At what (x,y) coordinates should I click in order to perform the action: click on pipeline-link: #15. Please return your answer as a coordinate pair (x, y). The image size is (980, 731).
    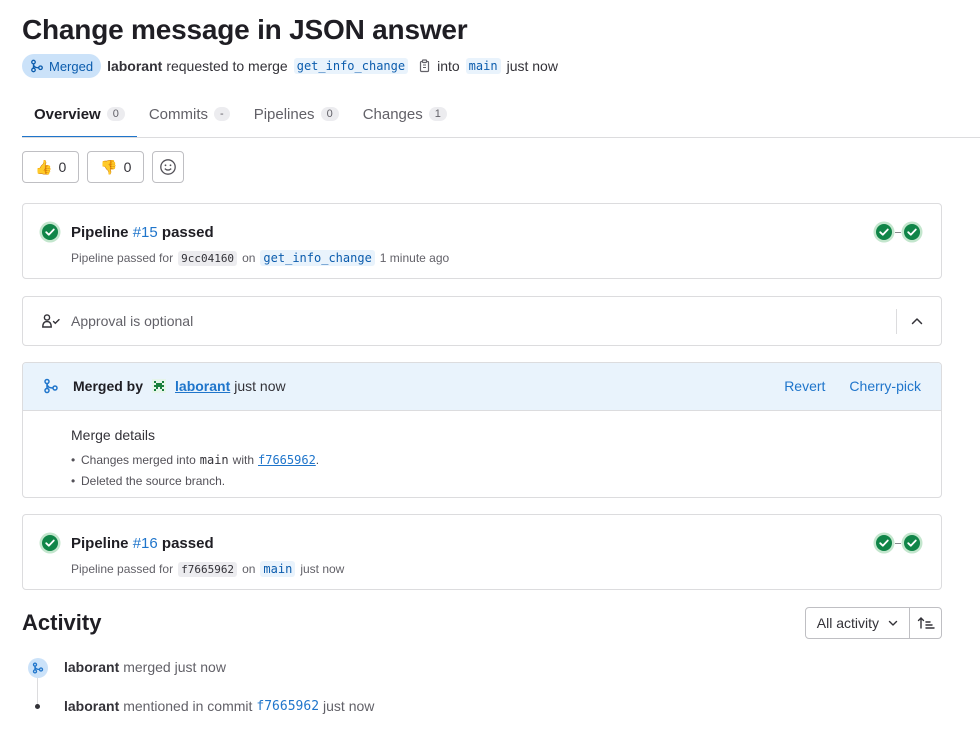
    Looking at the image, I should click on (145, 232).